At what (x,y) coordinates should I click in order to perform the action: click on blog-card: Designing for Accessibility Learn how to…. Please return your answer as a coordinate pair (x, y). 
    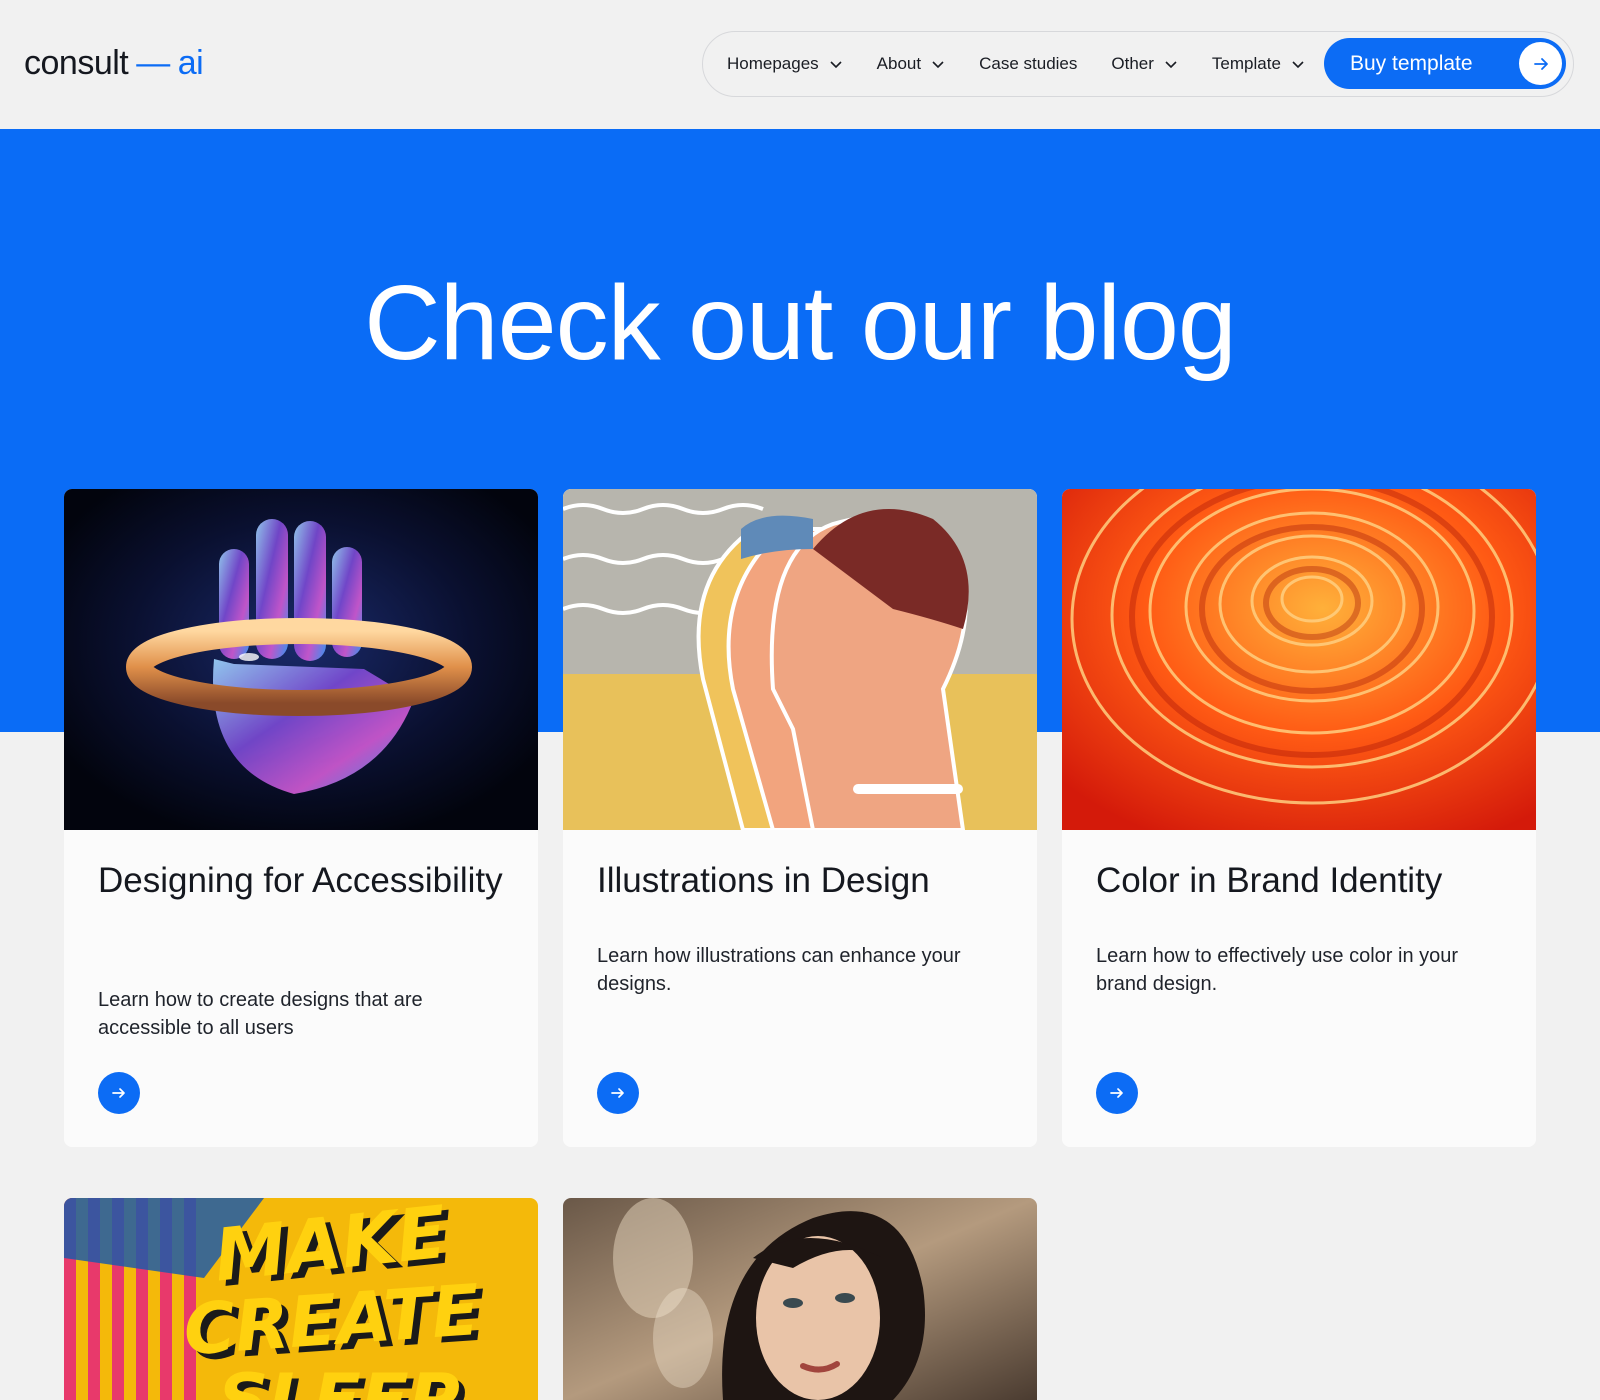
    Looking at the image, I should click on (301, 818).